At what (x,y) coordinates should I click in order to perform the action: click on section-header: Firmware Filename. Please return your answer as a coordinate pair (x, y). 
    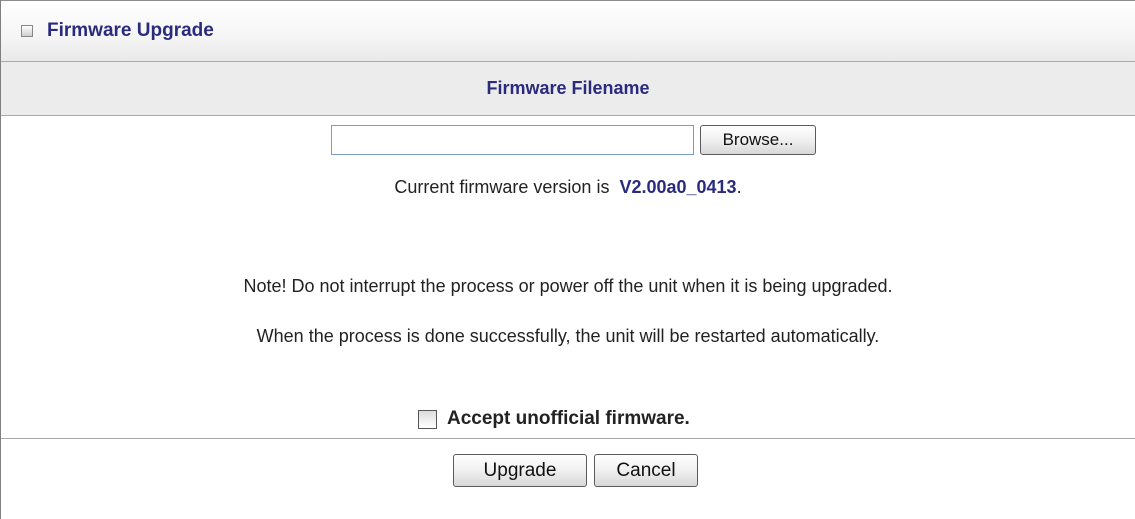
    Looking at the image, I should click on (568, 89).